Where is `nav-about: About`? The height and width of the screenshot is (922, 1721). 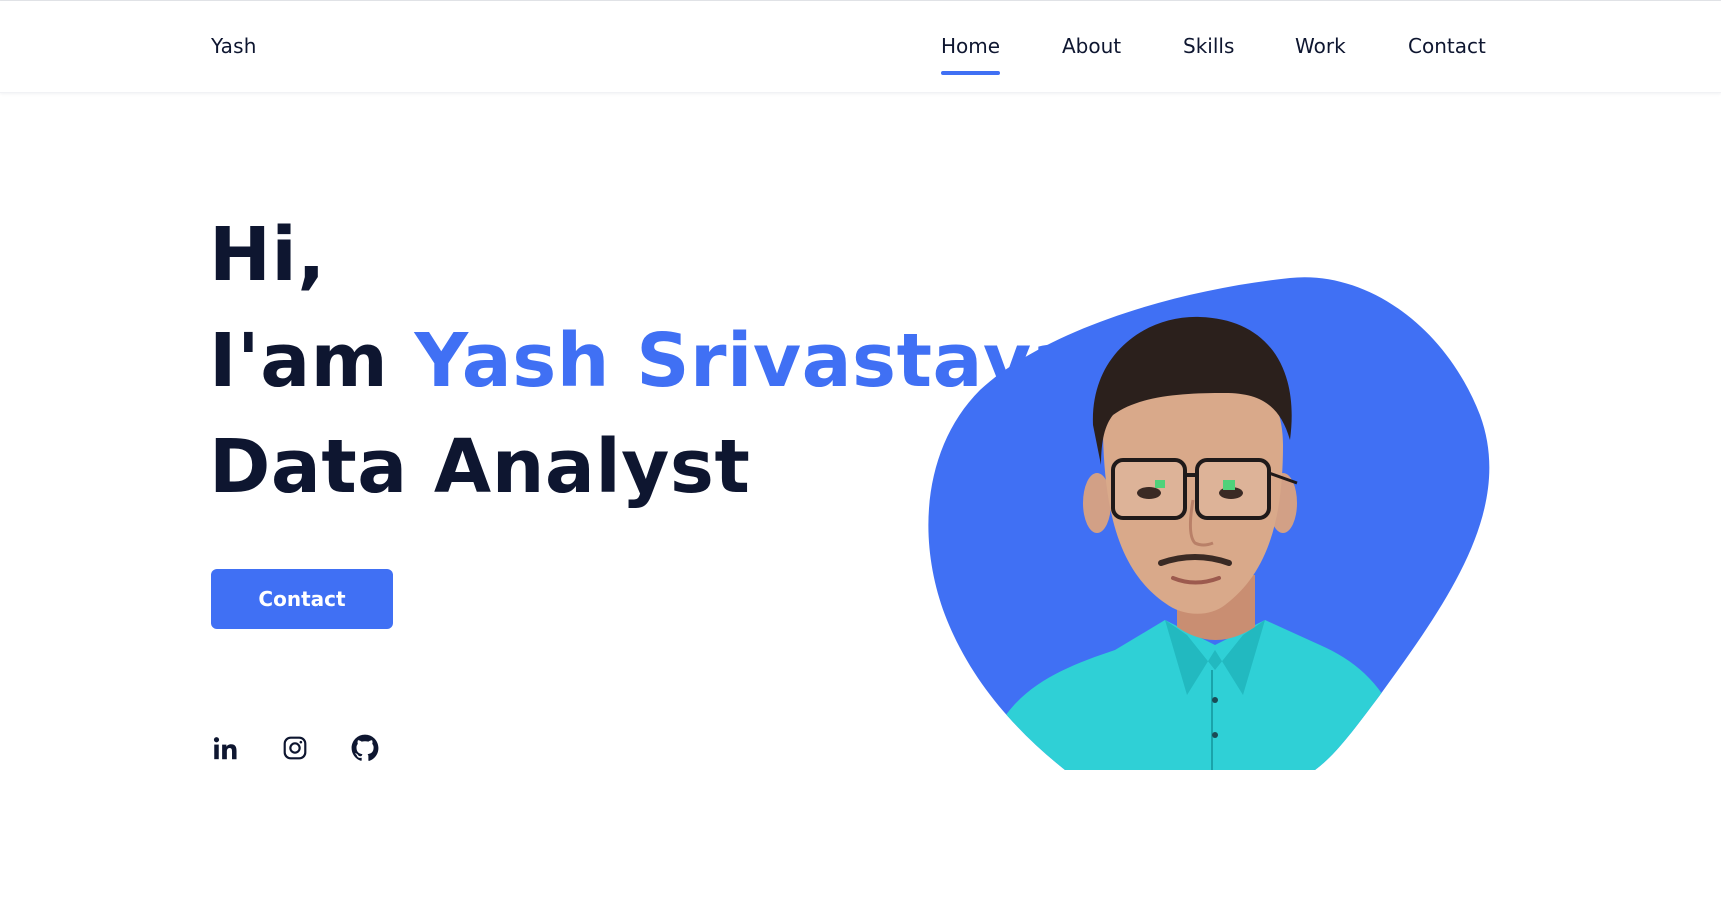
nav-about: About is located at coordinates (1091, 46).